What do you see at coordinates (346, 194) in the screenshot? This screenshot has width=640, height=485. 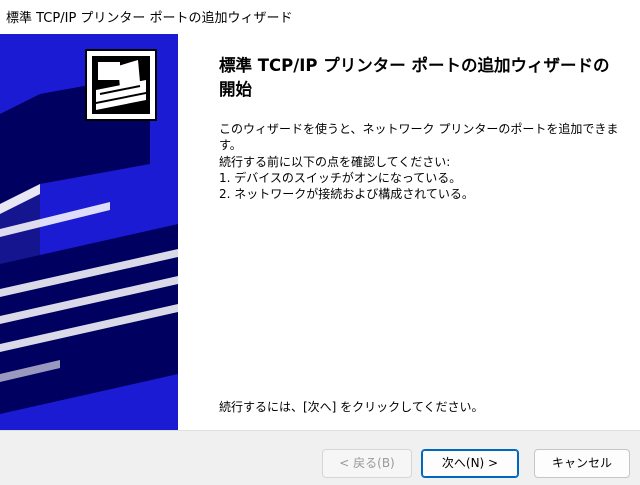 I see `requirement-item: 2. ネットワークが接続および構成されている。` at bounding box center [346, 194].